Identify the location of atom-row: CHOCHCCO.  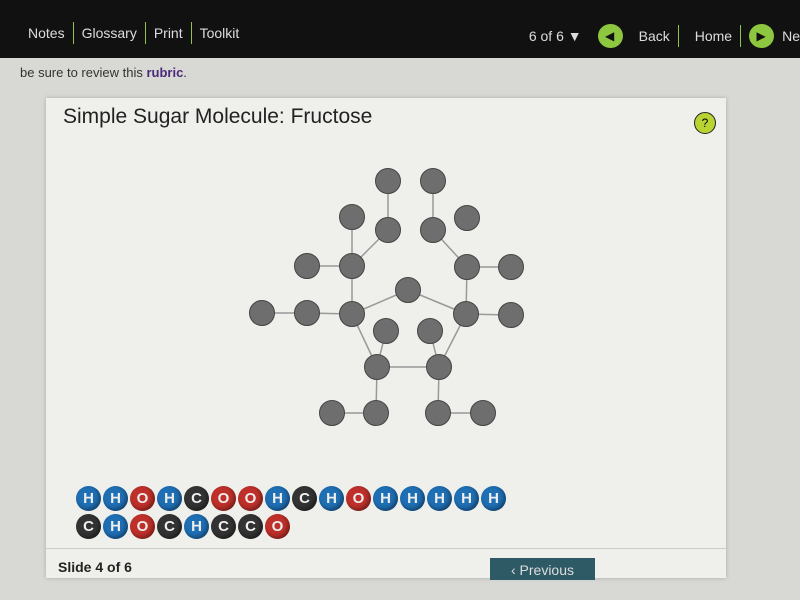
(316, 526).